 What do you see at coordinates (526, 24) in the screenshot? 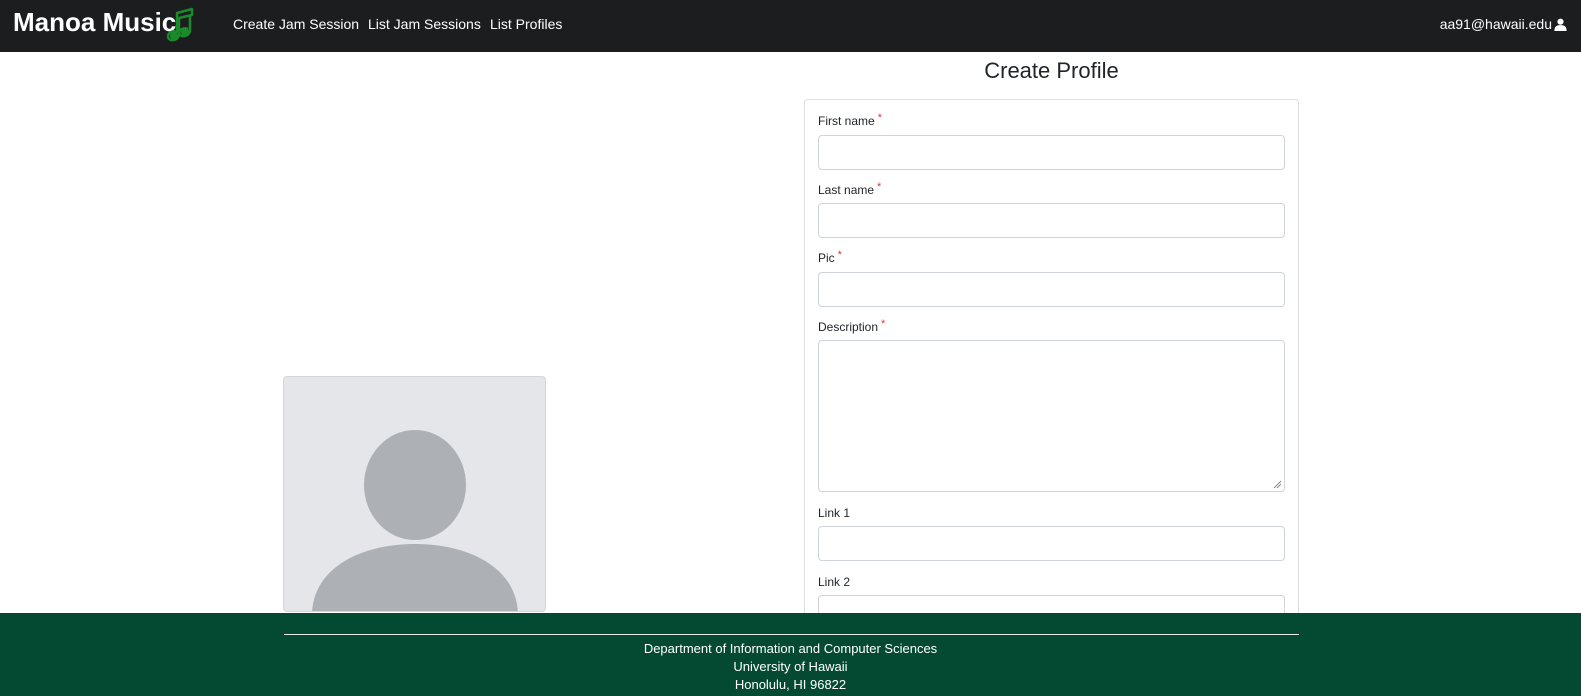
I see `nav-list-profiles: List Profiles` at bounding box center [526, 24].